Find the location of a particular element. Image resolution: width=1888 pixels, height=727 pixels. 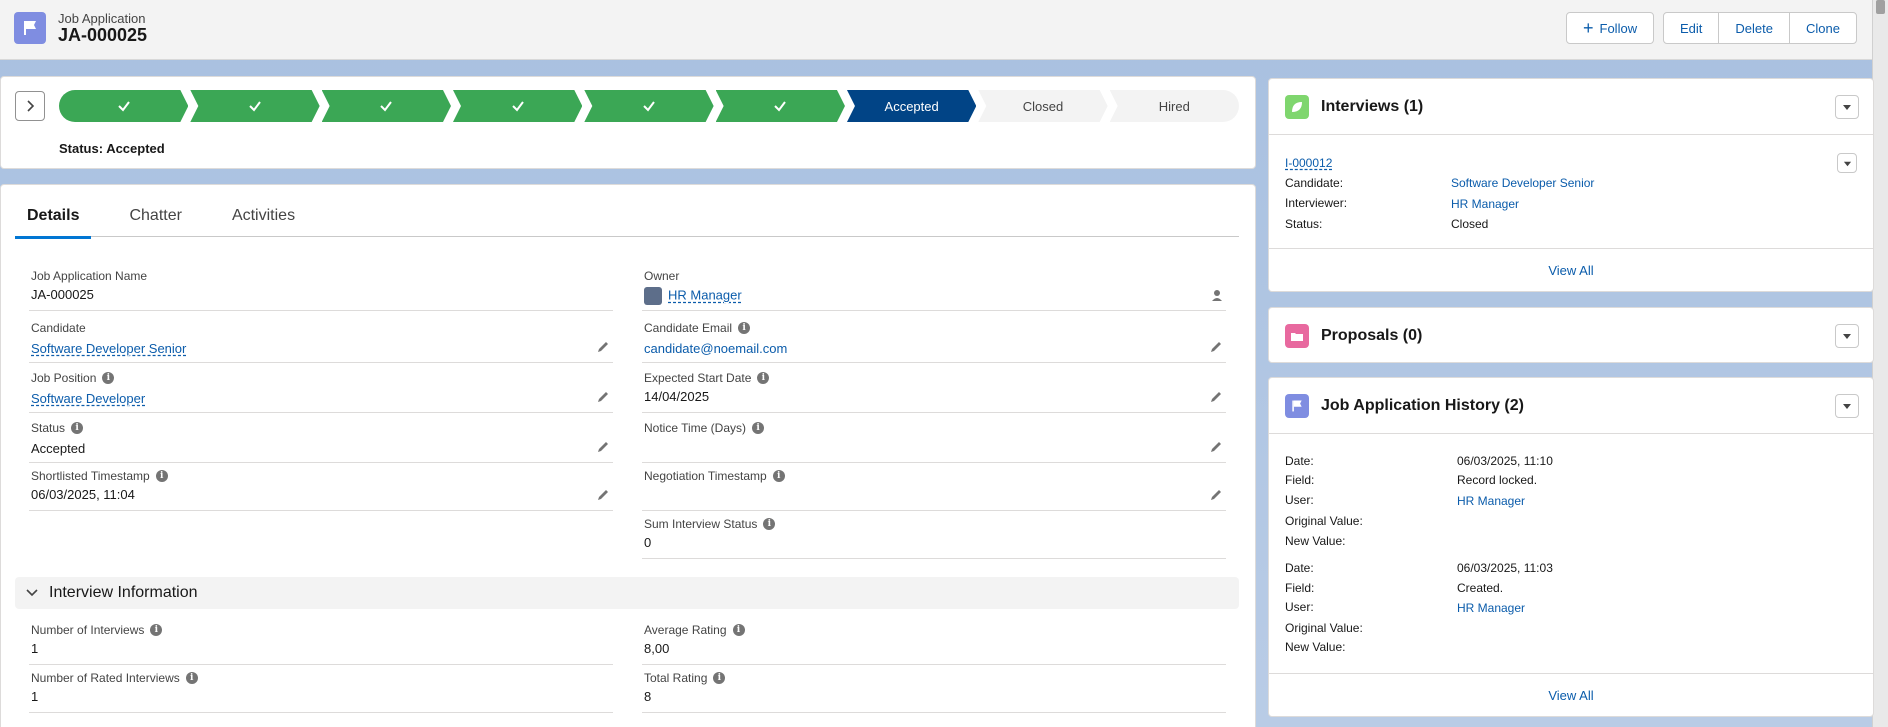

clone-button: Clone is located at coordinates (1822, 28).